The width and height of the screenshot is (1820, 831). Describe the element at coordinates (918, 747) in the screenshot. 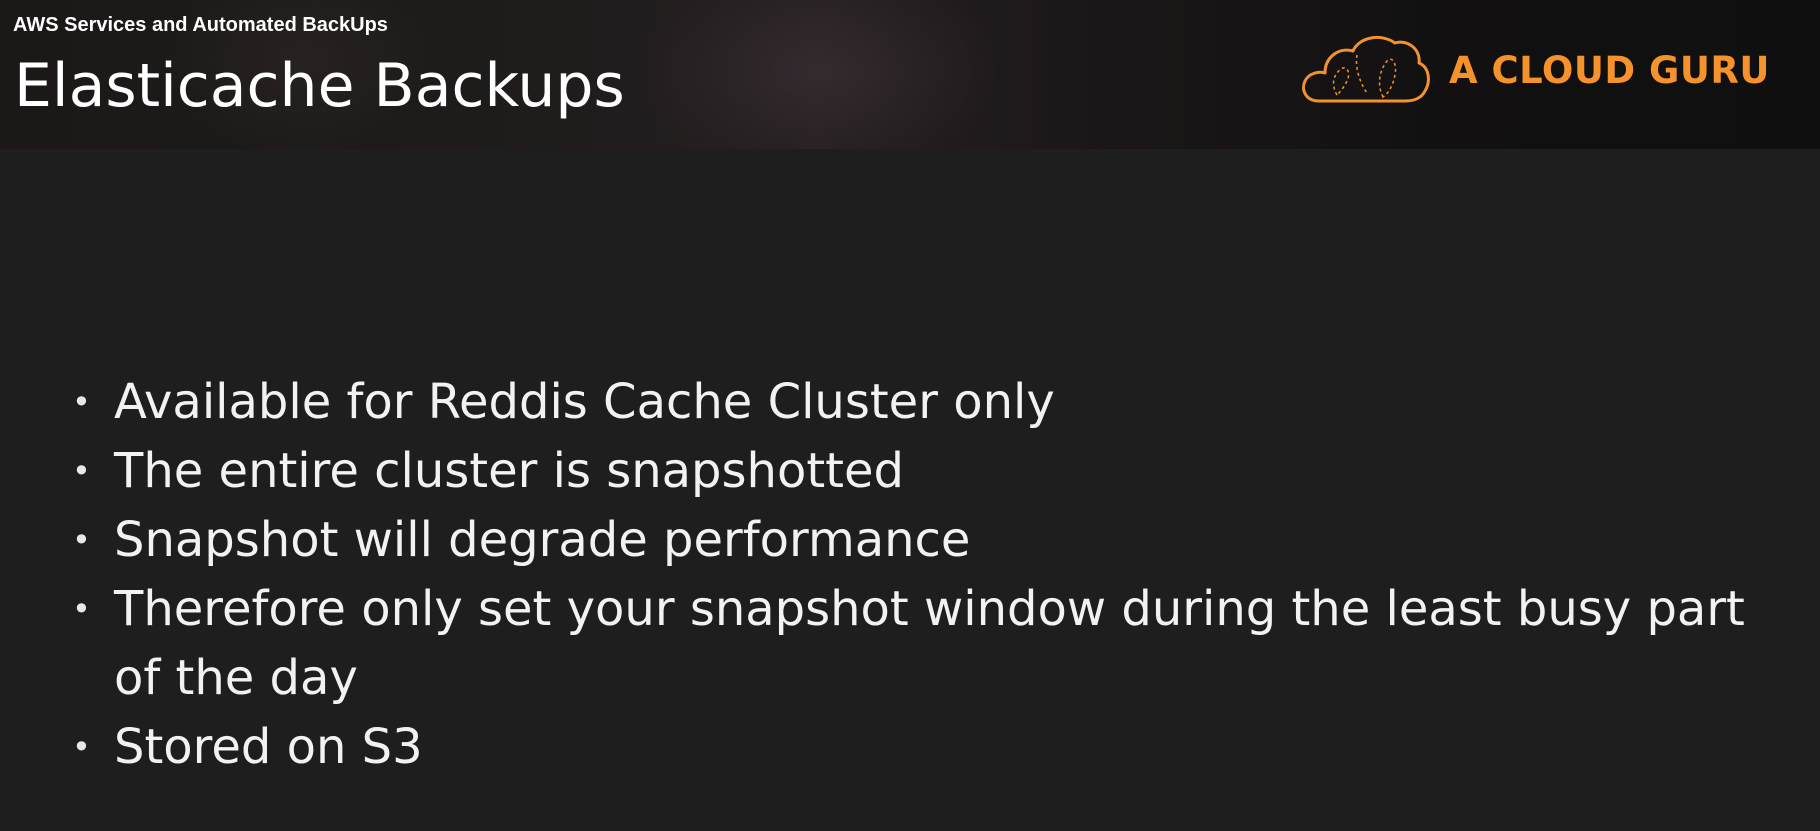

I see `bullet-item: • Stored on S3` at that location.